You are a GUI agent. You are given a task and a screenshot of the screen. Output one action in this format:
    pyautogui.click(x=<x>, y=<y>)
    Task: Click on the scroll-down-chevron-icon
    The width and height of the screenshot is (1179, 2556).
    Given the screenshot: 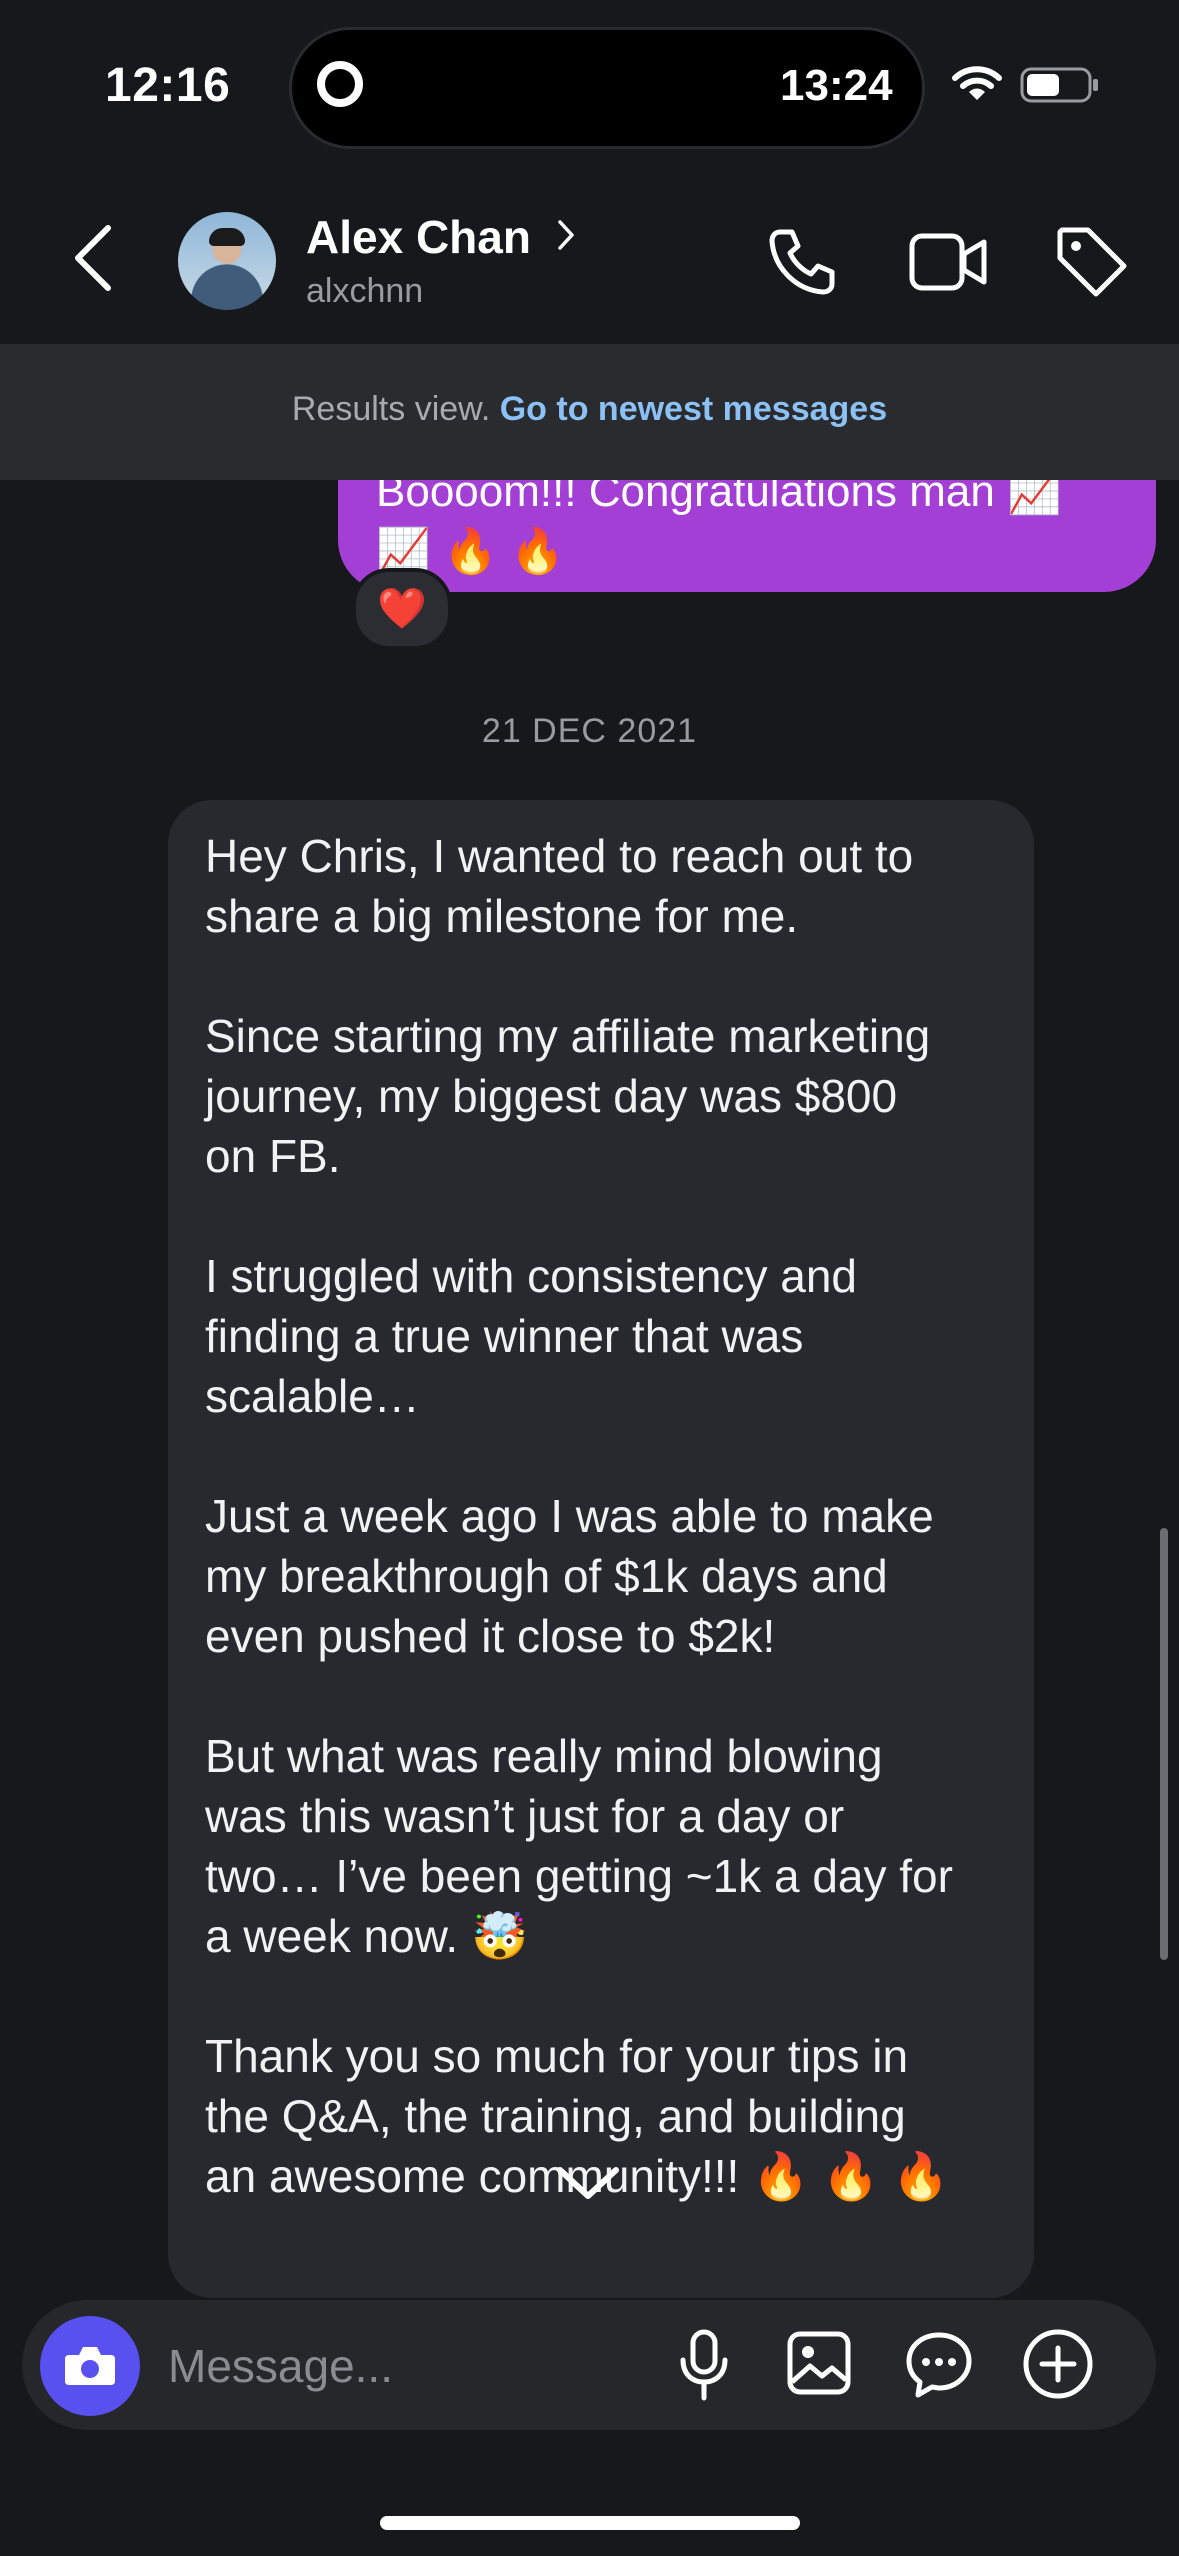 What is the action you would take?
    pyautogui.click(x=588, y=2184)
    